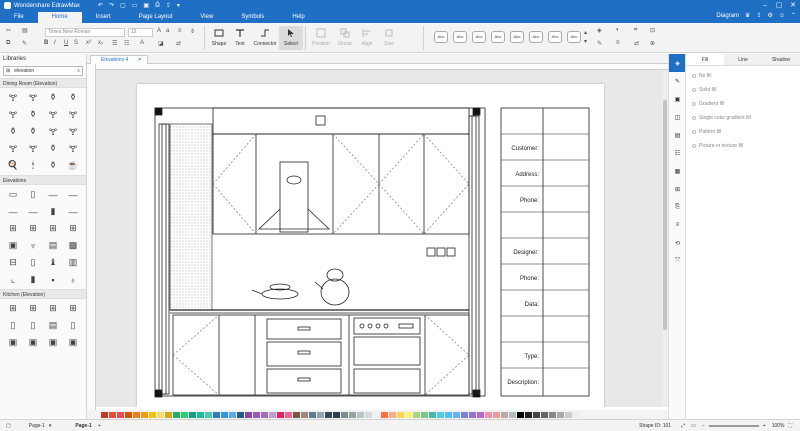 This screenshot has height=431, width=800. What do you see at coordinates (53, 308) in the screenshot?
I see `cabinet-icon: ⊞` at bounding box center [53, 308].